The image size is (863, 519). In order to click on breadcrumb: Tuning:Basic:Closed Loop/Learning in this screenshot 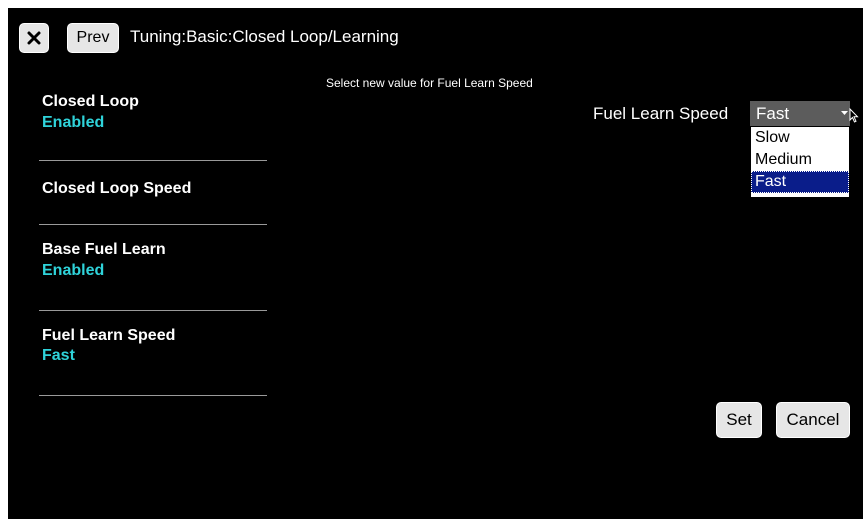, I will do `click(264, 36)`.